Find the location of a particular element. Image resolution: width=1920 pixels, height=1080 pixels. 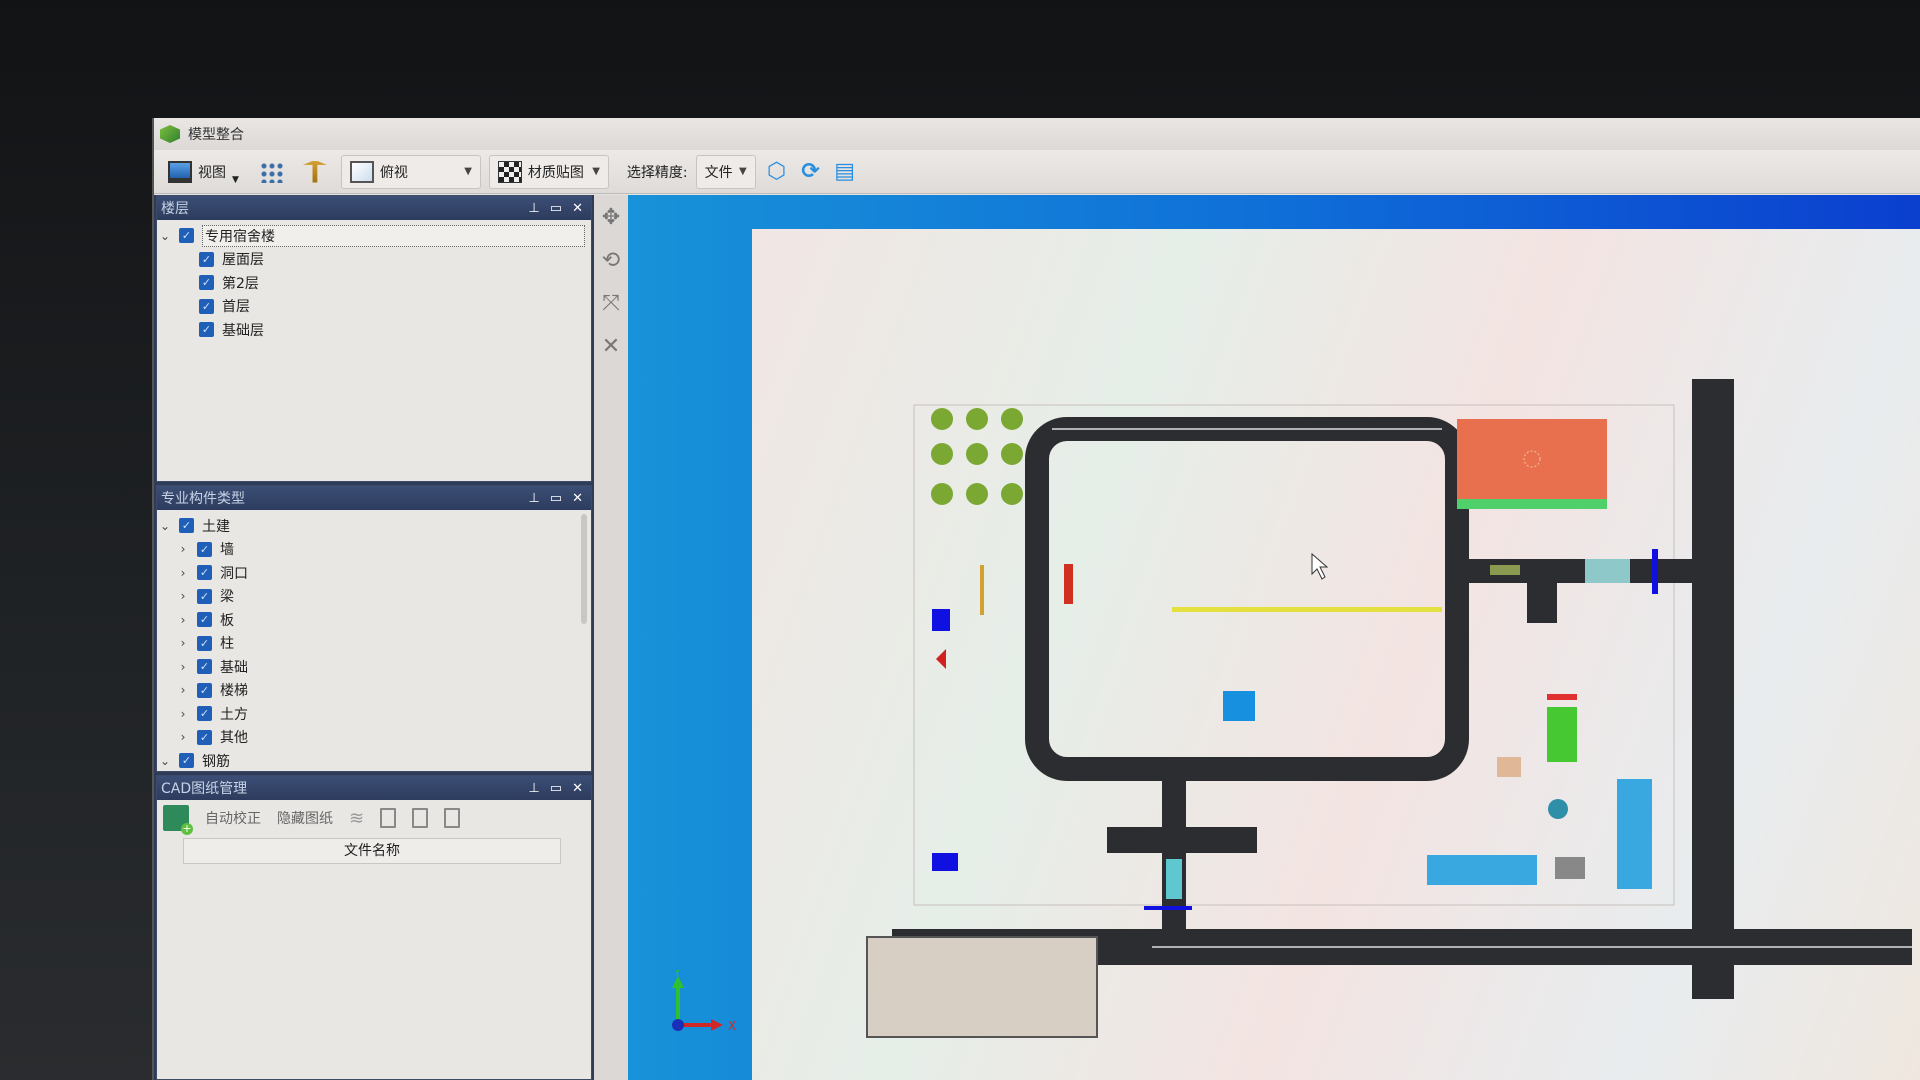

refresh-button: ⟳ is located at coordinates (811, 172).